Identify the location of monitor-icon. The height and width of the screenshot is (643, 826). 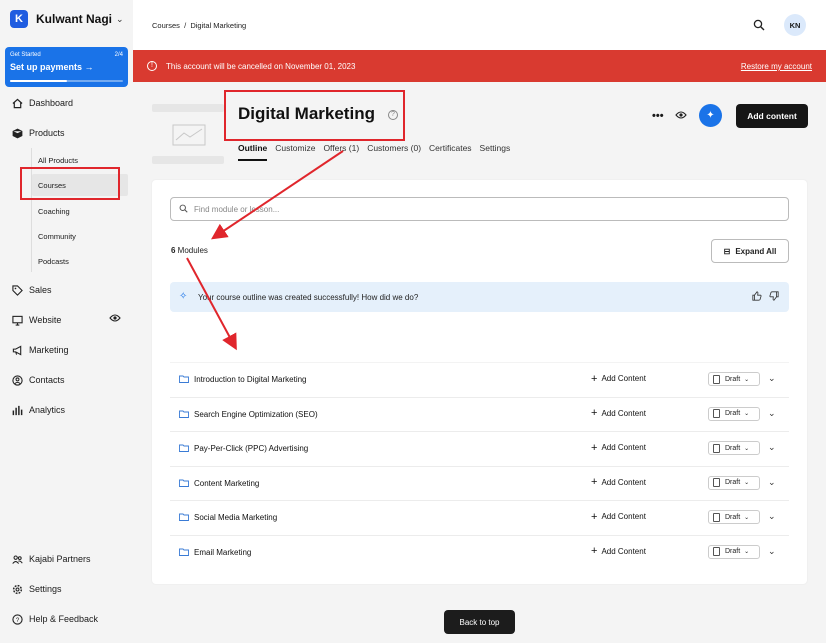
(17, 320).